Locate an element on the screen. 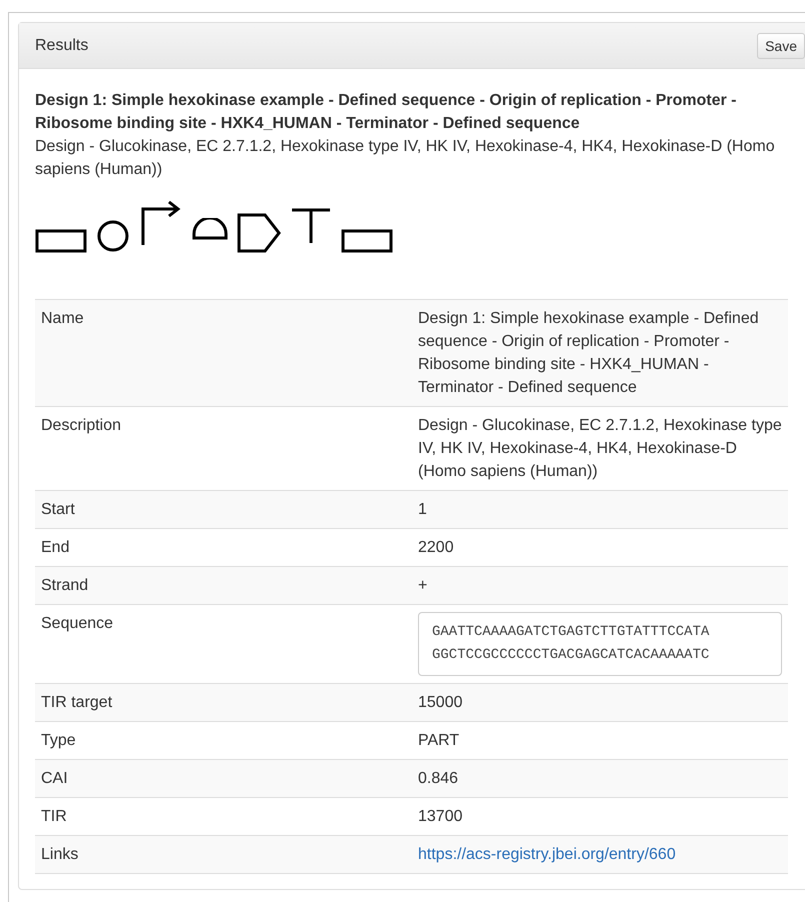  design-title: Design 1: Simple hexokinase example - Defined sequence - Origin of replication - Promoter - Ribosome binding site - HXK4_HUMAN - Terminator - Defined sequence is located at coordinates (386, 112).